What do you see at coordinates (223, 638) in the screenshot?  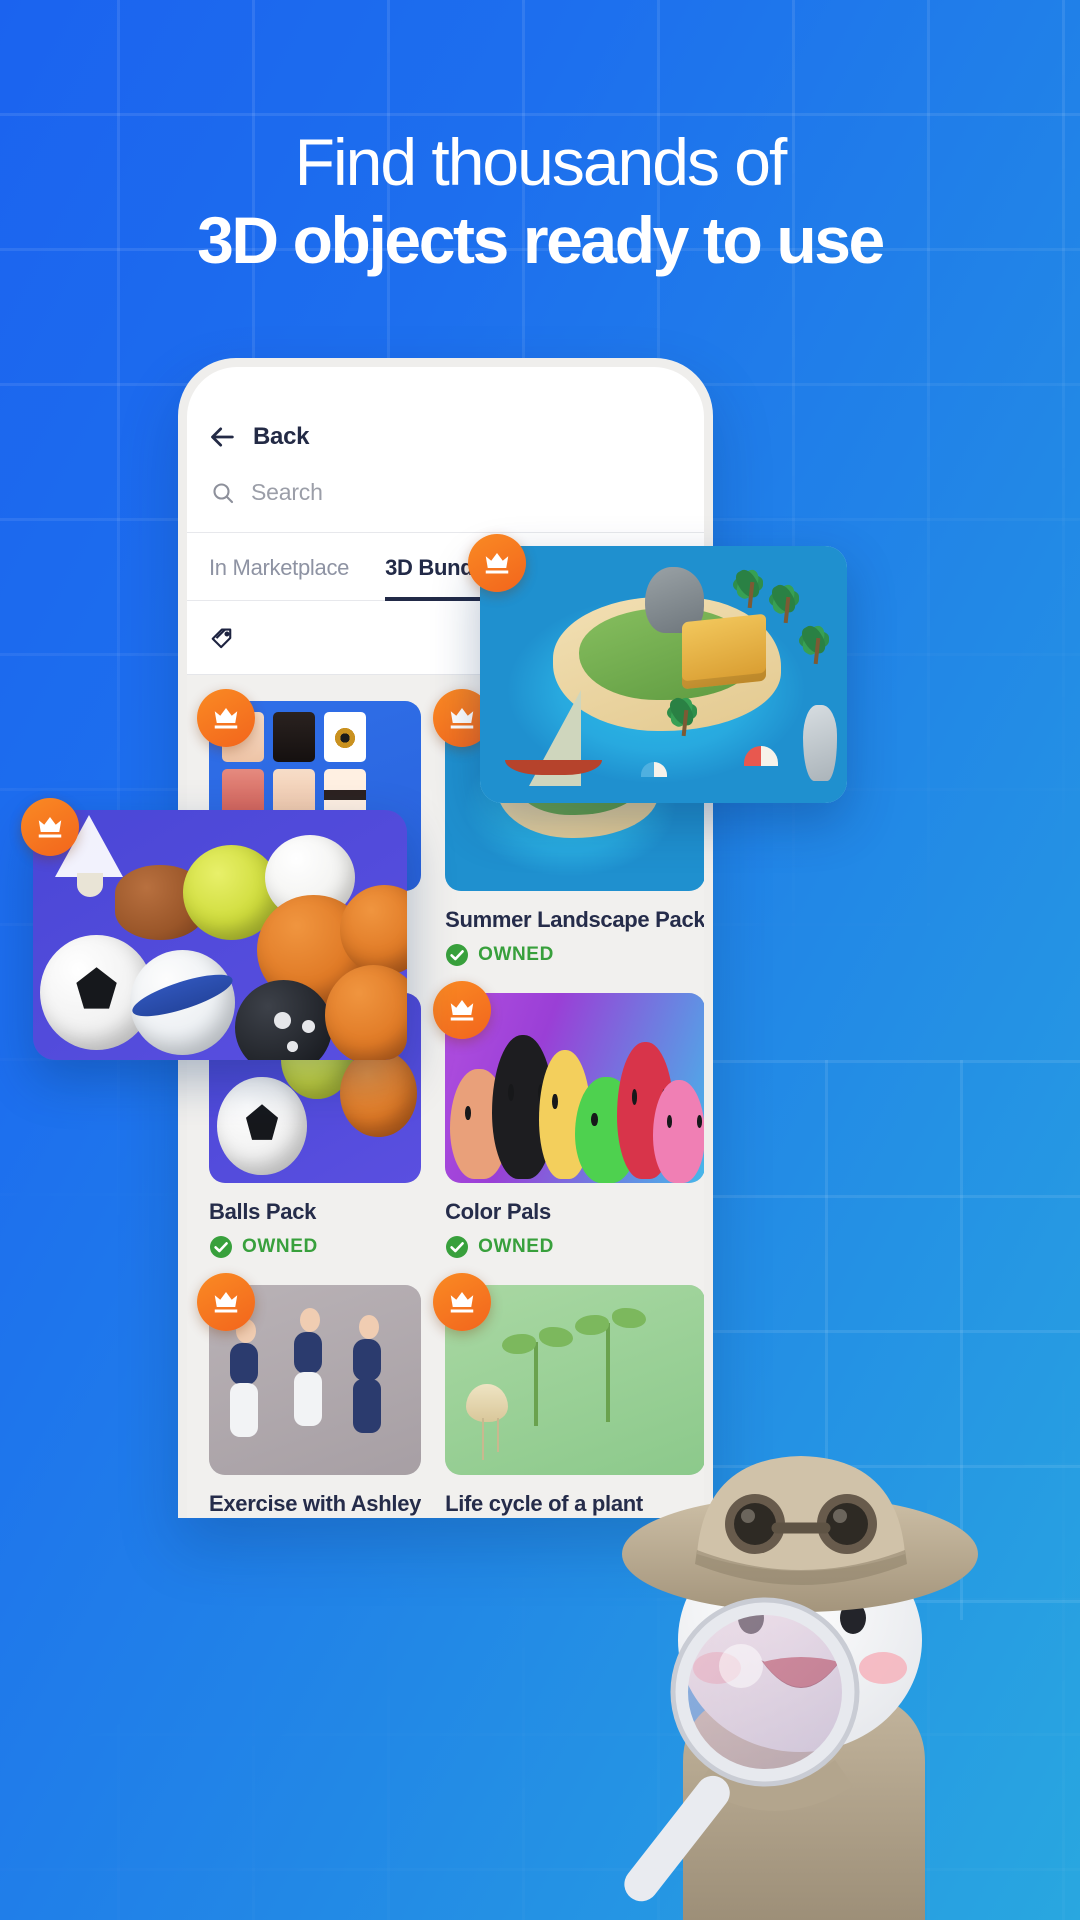 I see `tag-icon` at bounding box center [223, 638].